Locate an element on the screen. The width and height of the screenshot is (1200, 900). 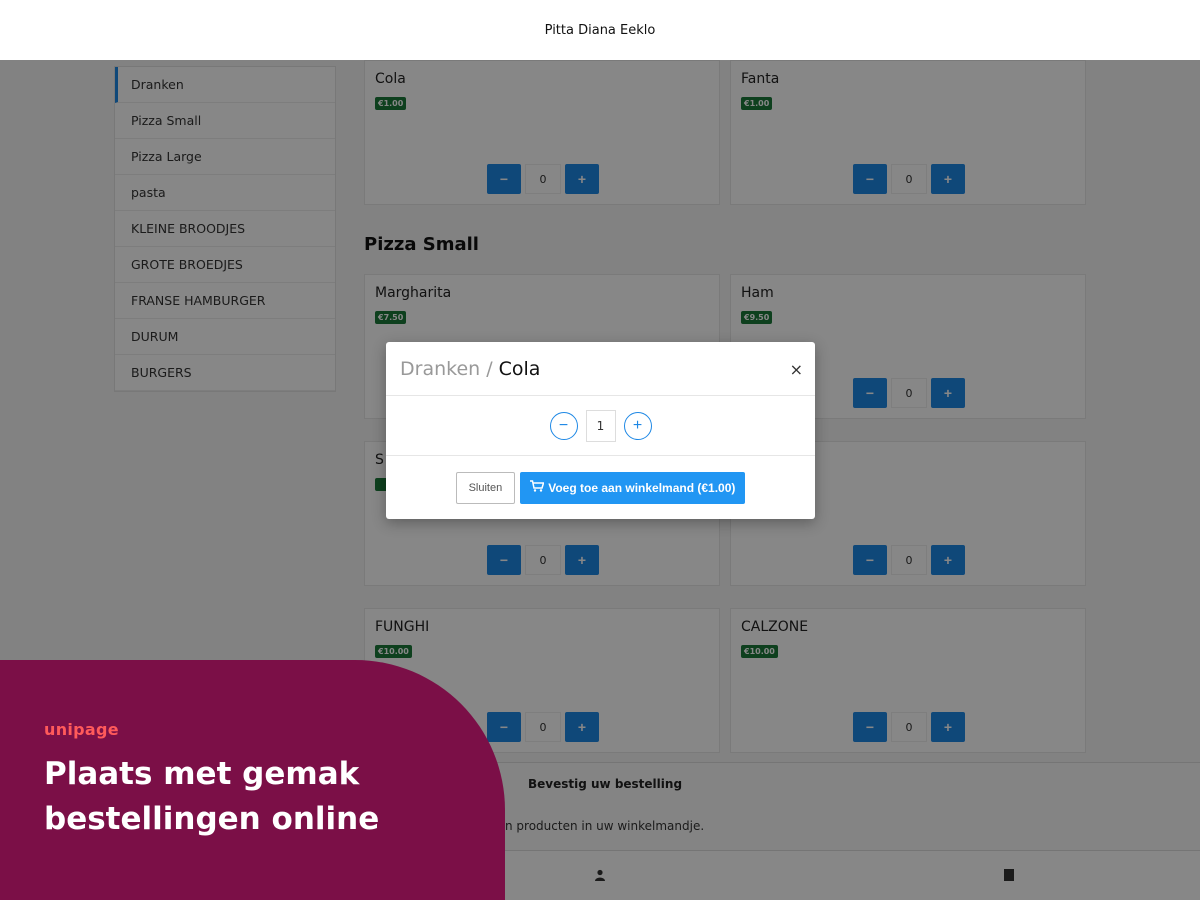
modal-footer: Sluiten Voeg toe aan winkelmand (€1.00) is located at coordinates (600, 487).